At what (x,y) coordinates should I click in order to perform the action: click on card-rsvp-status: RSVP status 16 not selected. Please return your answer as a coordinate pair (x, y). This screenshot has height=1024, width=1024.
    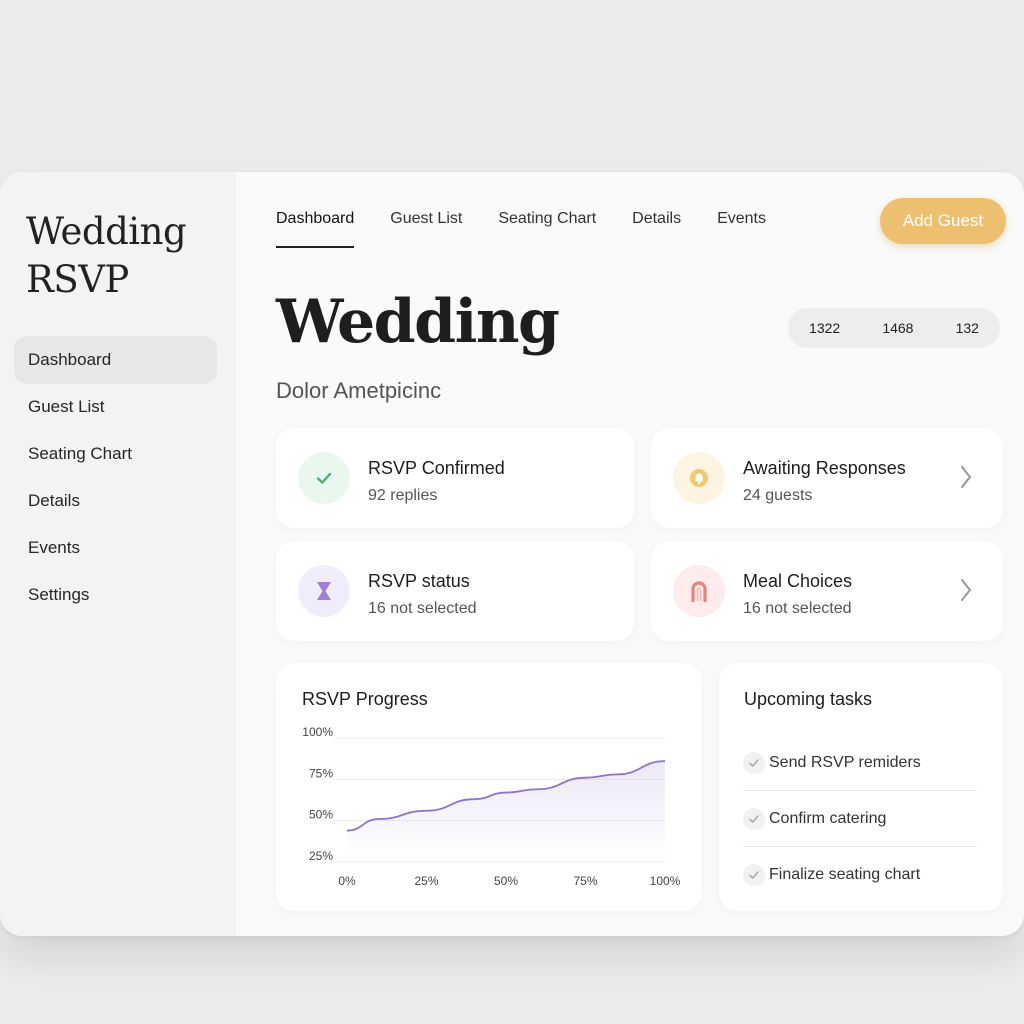
    Looking at the image, I should click on (455, 591).